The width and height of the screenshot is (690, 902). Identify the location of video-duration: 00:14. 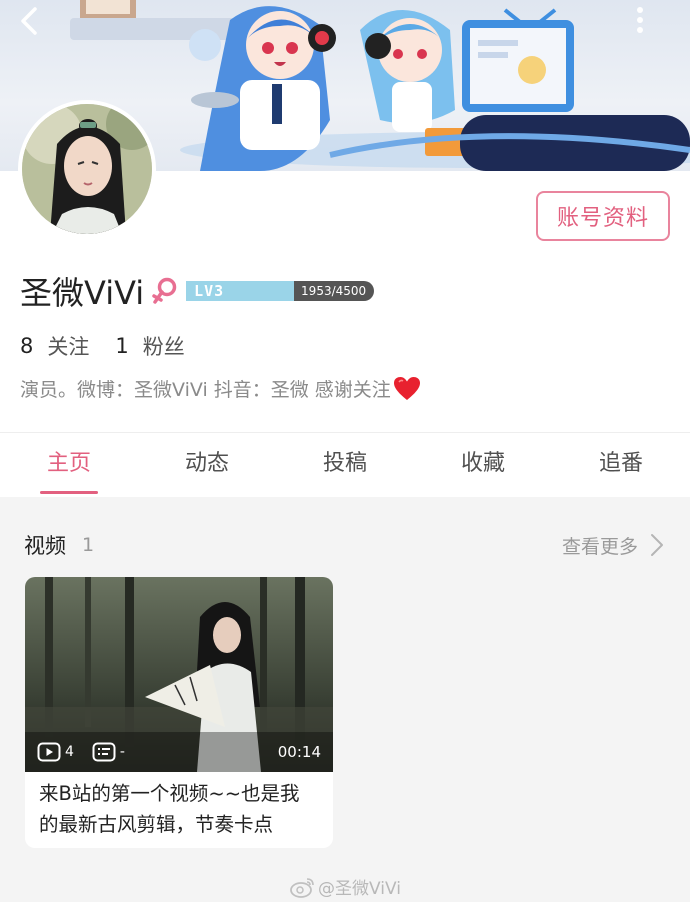
(299, 752).